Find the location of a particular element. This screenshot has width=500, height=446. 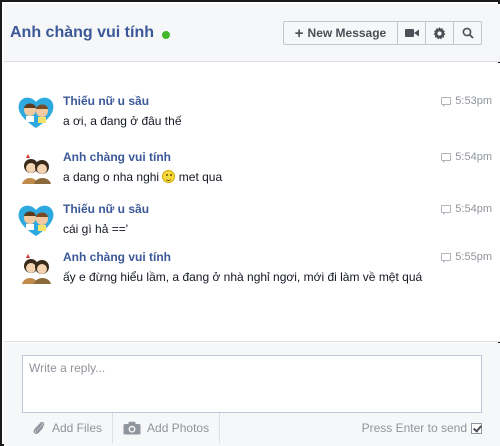

message-time: 5:53pm is located at coordinates (473, 101).